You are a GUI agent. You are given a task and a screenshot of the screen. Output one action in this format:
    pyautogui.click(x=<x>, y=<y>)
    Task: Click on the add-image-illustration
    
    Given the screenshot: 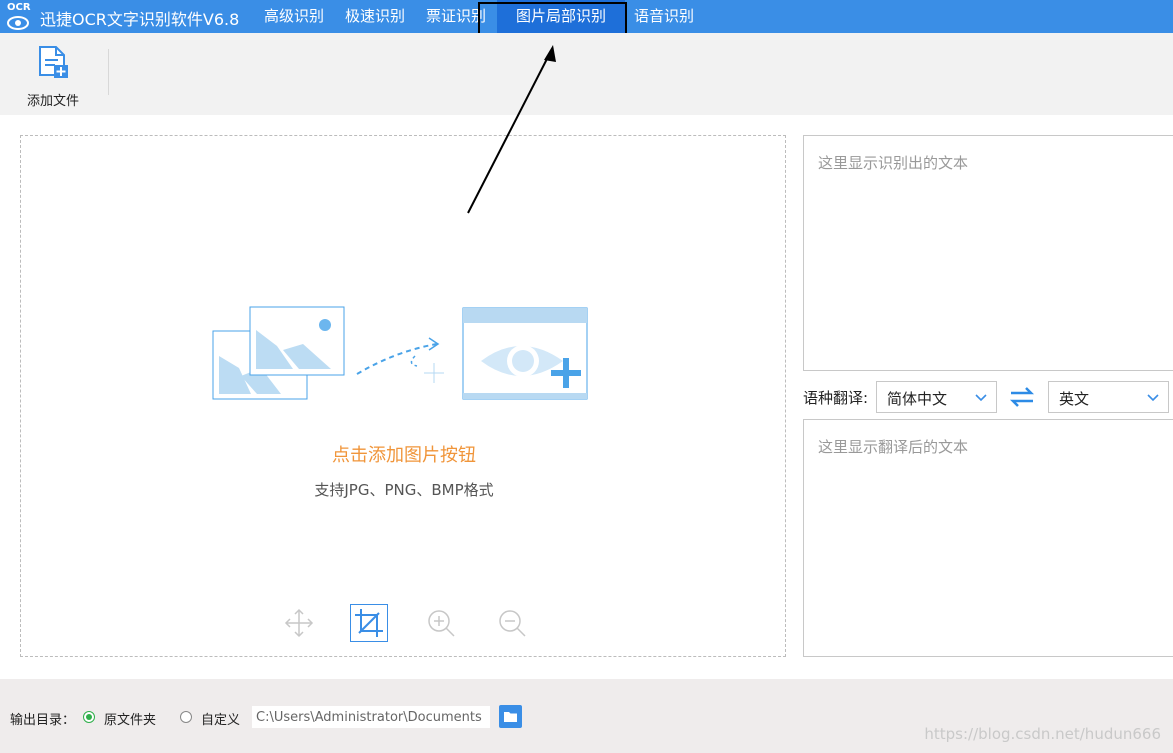 What is the action you would take?
    pyautogui.click(x=400, y=353)
    